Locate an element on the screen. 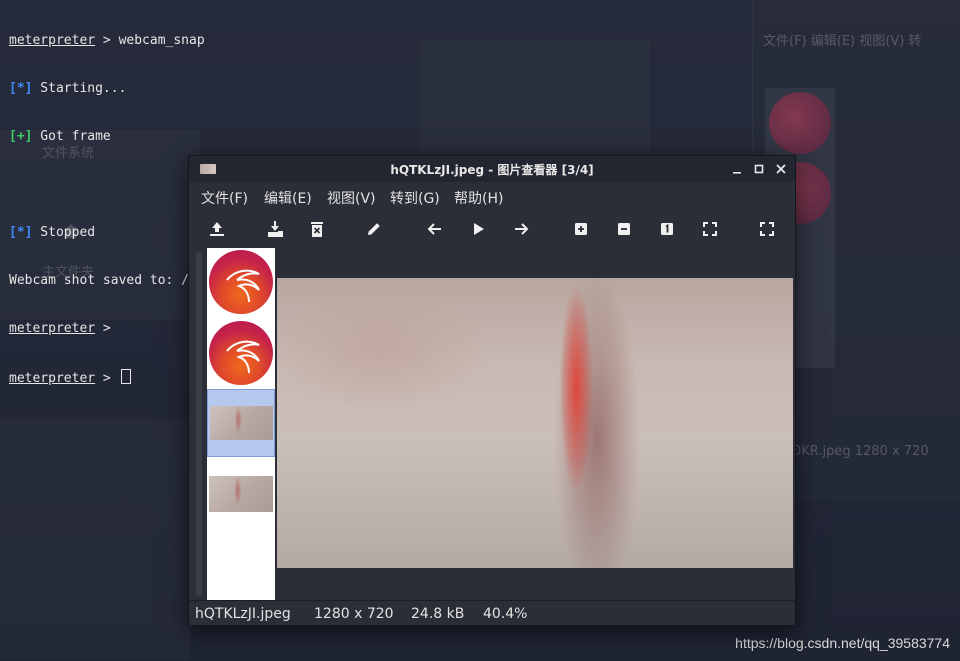 The width and height of the screenshot is (960, 661). delete-button is located at coordinates (317, 229).